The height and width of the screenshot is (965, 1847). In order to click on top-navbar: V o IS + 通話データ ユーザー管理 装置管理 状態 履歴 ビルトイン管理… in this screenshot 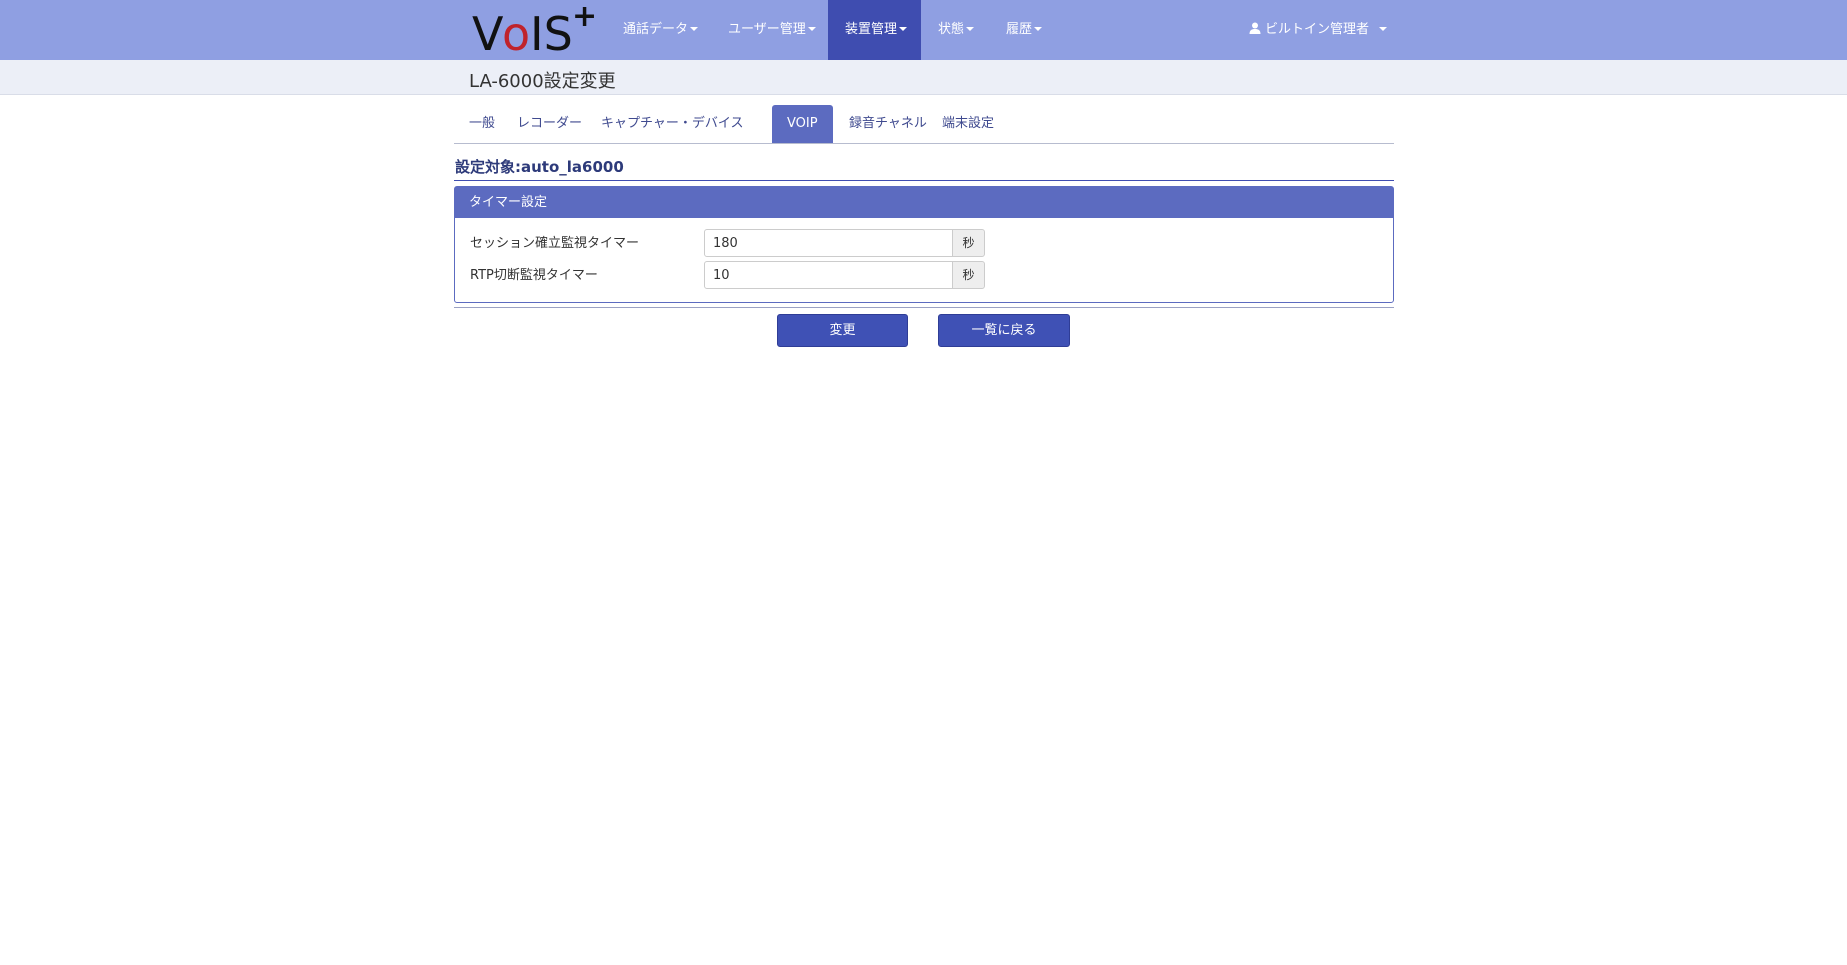, I will do `click(923, 30)`.